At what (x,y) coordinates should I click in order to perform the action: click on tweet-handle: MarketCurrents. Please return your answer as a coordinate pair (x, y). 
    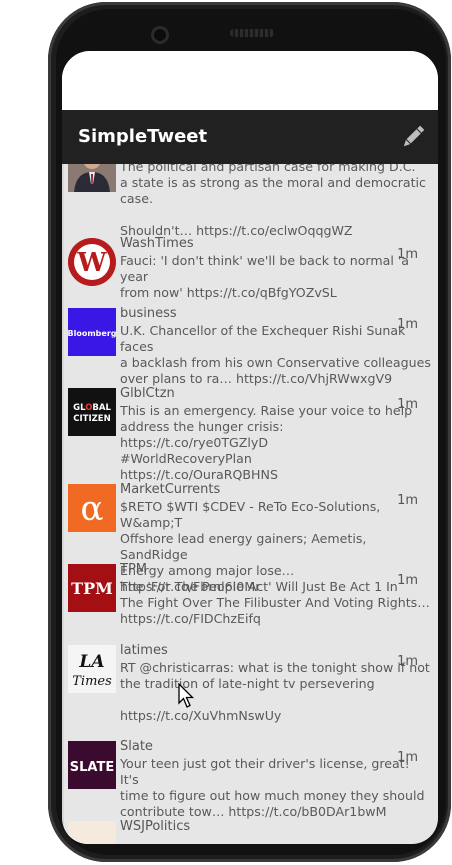
    Looking at the image, I should click on (170, 489).